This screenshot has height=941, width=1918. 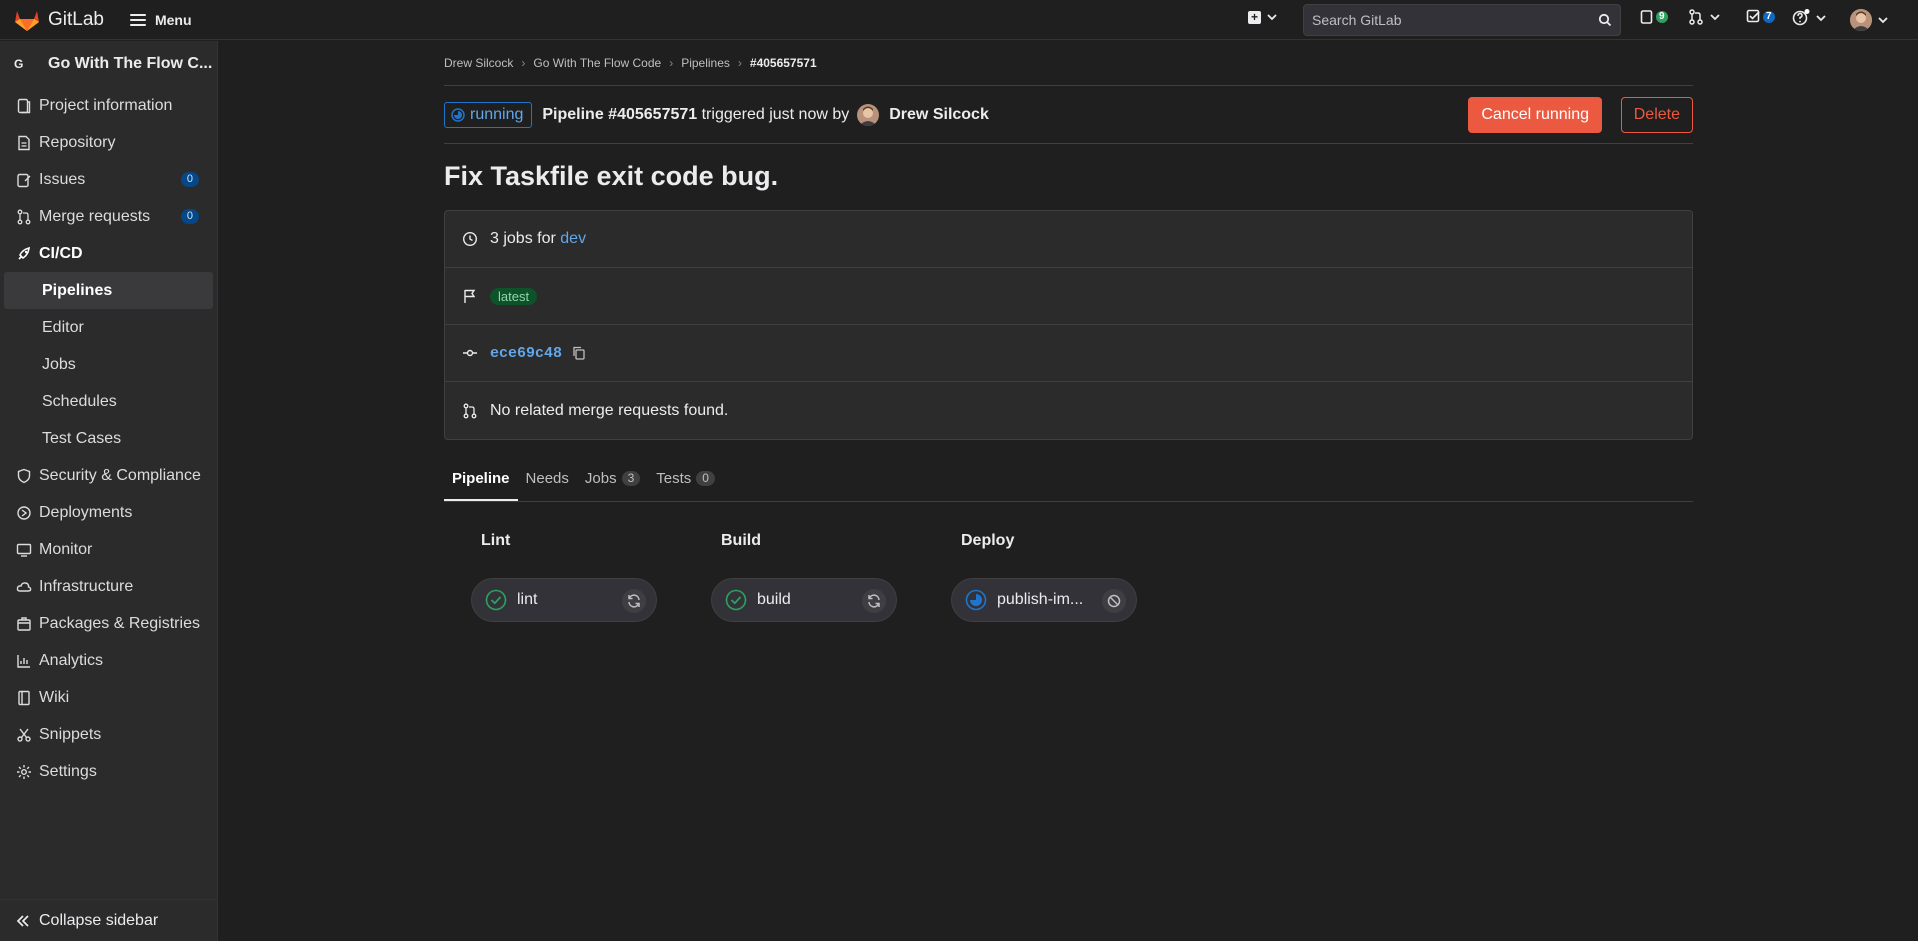 What do you see at coordinates (108, 179) in the screenshot?
I see `sidebar-item-issues: Issues 0` at bounding box center [108, 179].